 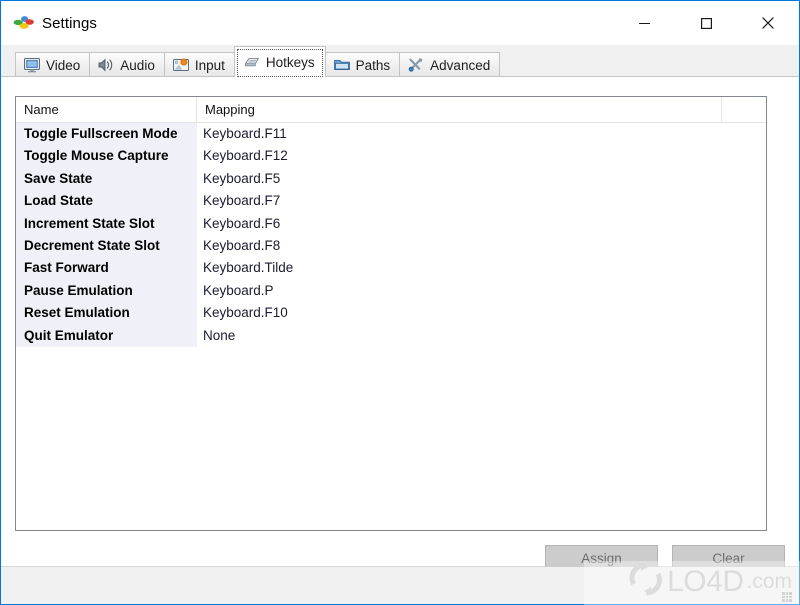 I want to click on title-bar: Settings, so click(x=400, y=23).